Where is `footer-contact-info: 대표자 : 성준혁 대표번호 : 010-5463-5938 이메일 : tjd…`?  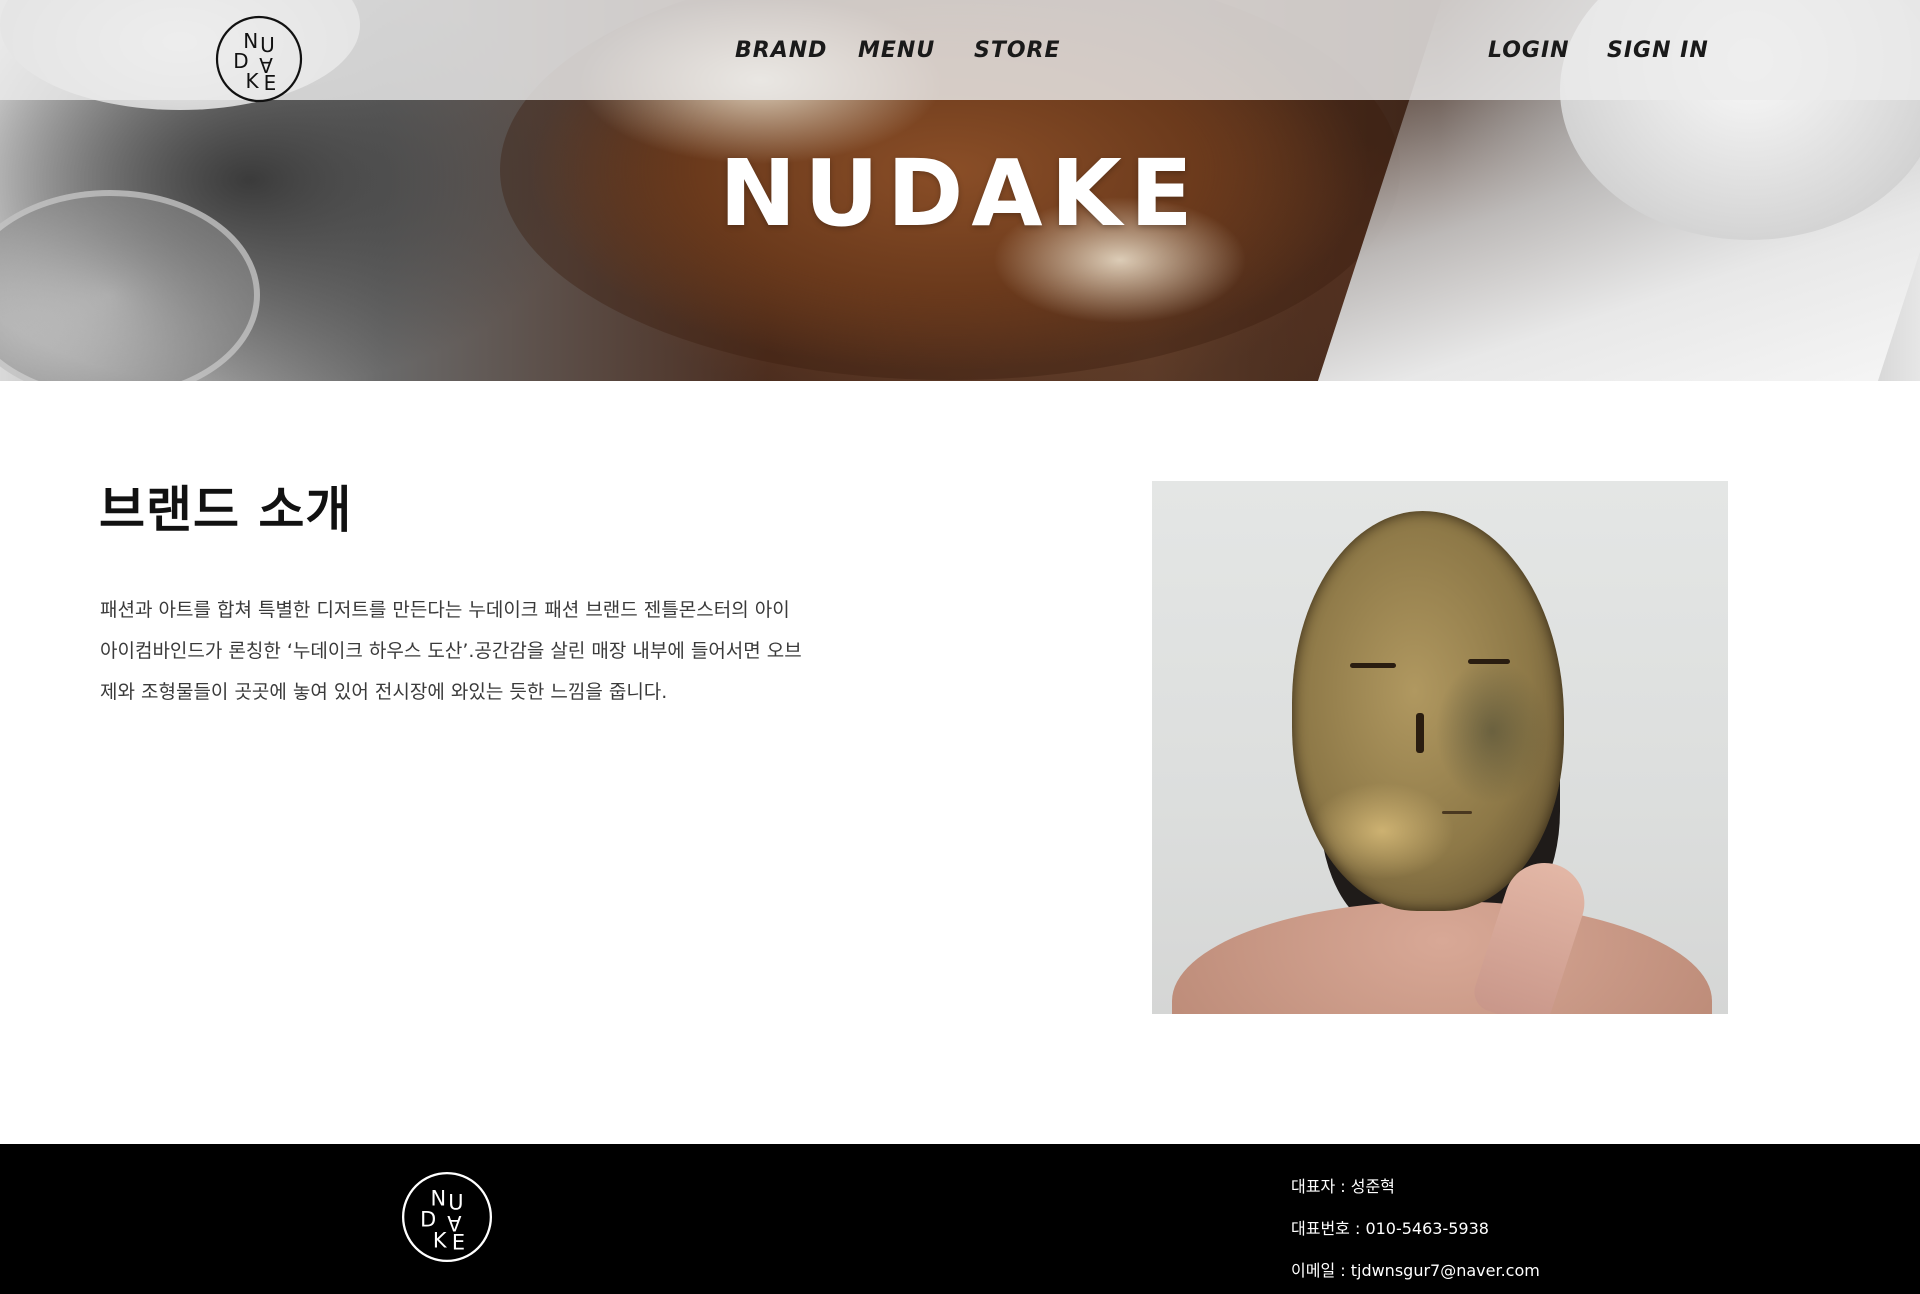 footer-contact-info: 대표자 : 성준혁 대표번호 : 010-5463-5938 이메일 : tjd… is located at coordinates (1415, 1229).